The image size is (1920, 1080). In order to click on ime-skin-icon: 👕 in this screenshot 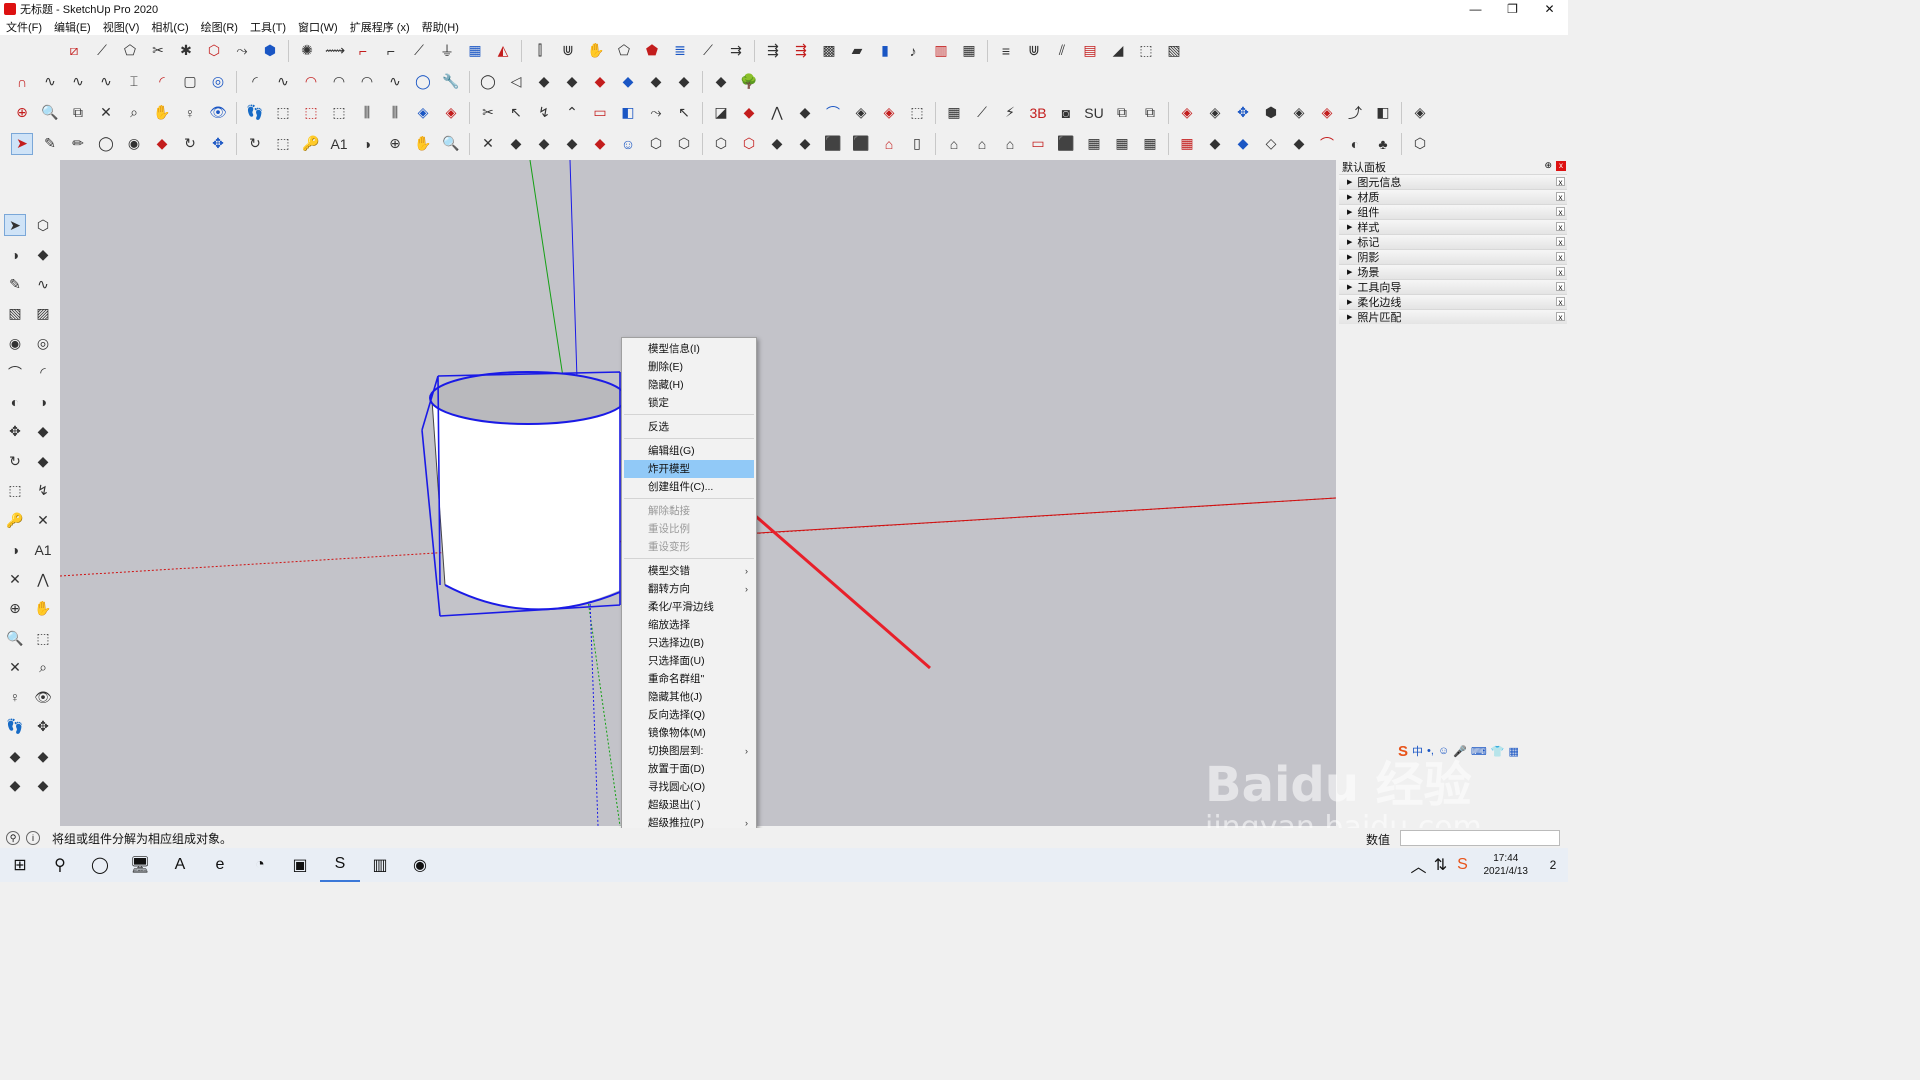, I will do `click(1498, 751)`.